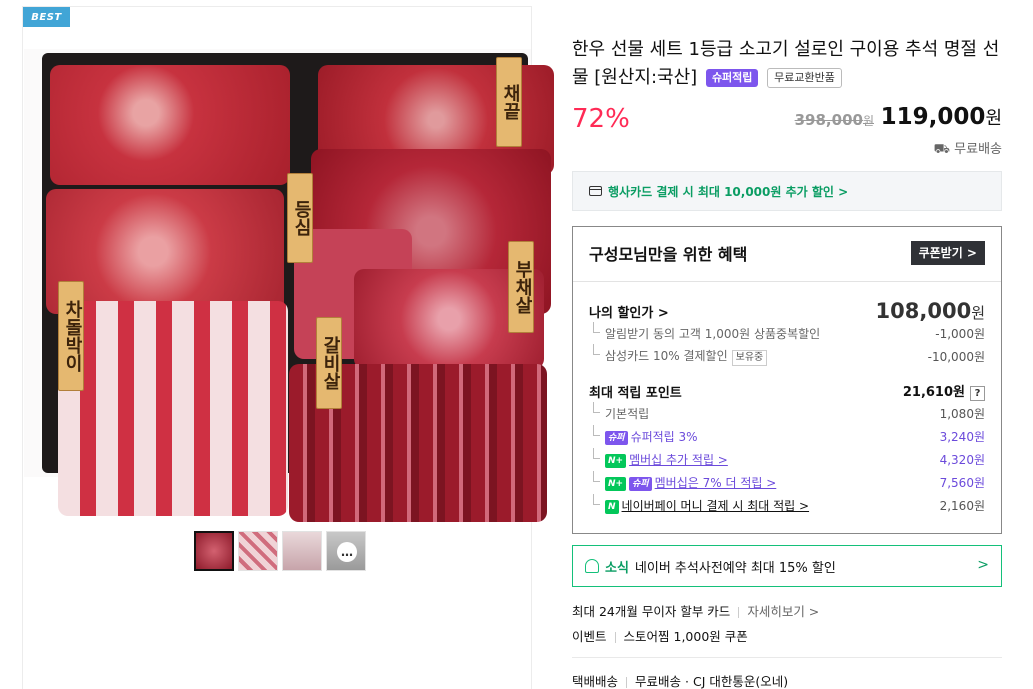 The width and height of the screenshot is (1033, 689). Describe the element at coordinates (834, 120) in the screenshot. I see `original-price: 398,000원` at that location.